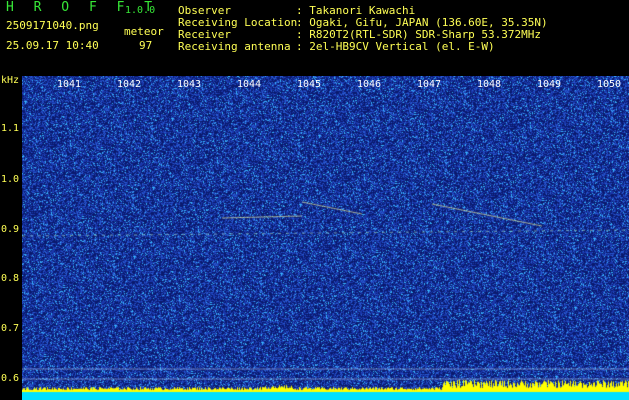 The width and height of the screenshot is (629, 400). Describe the element at coordinates (10, 378) in the screenshot. I see `y-tick-label: 0.6` at that location.